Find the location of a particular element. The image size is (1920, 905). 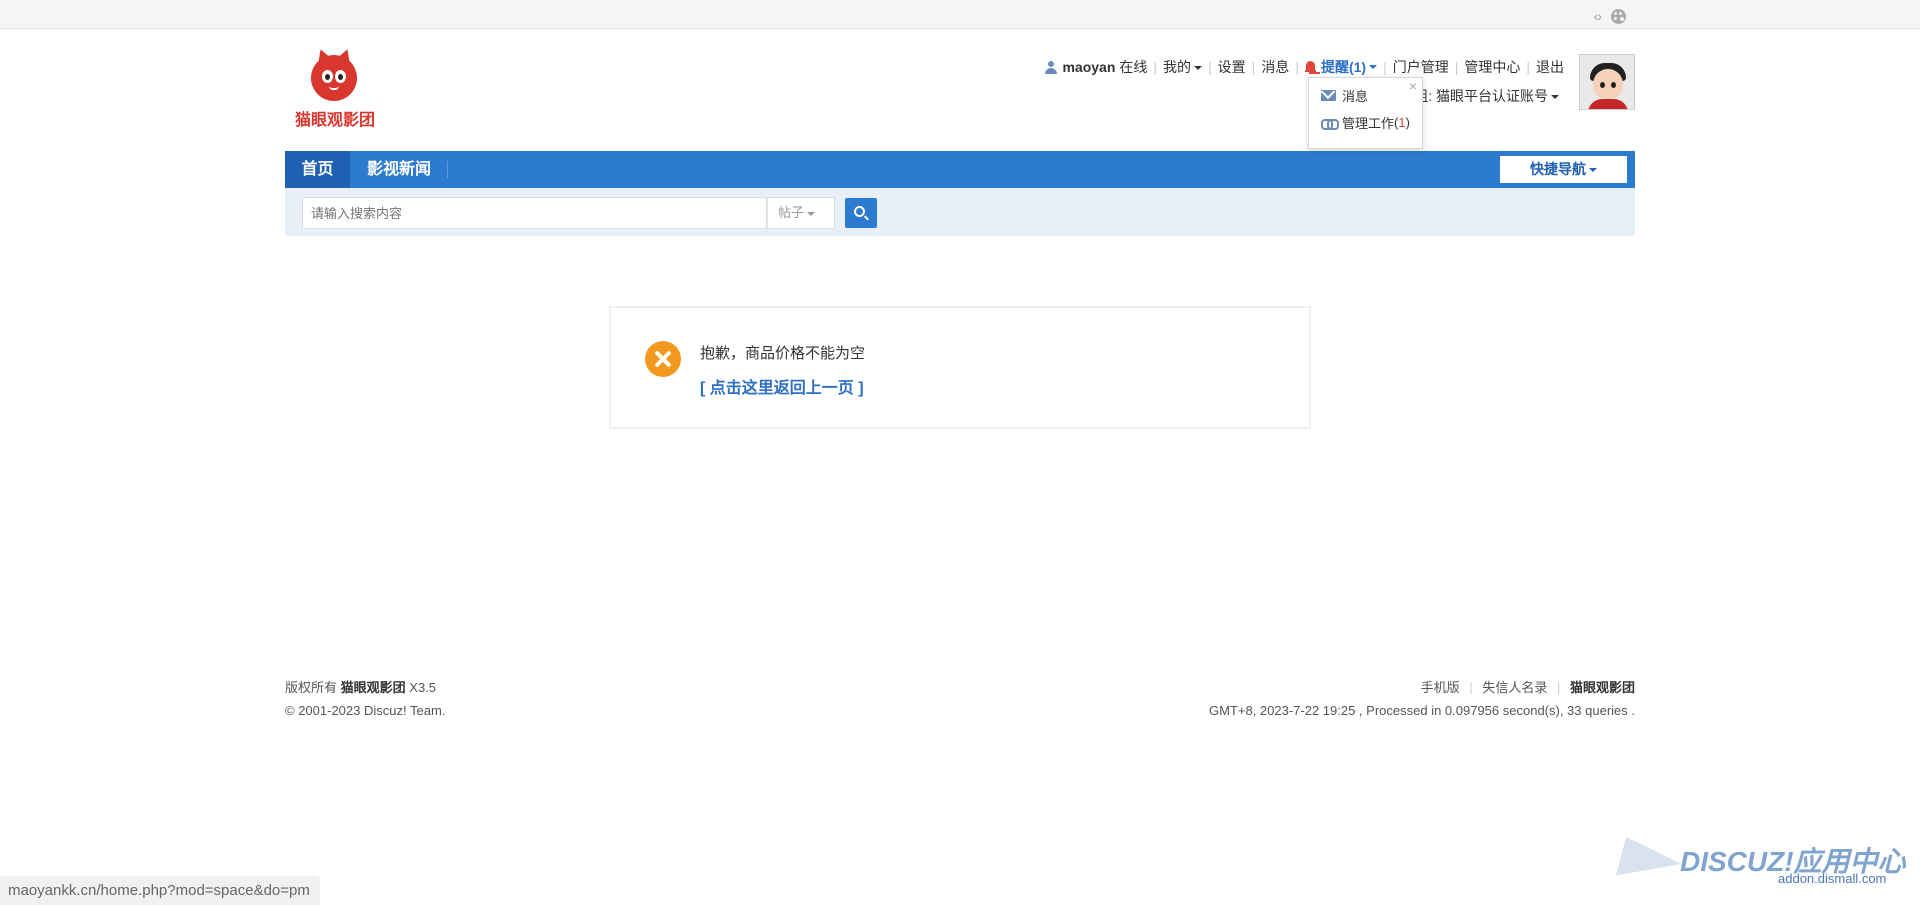

main-nav: 首页 影视新闻 快捷导航 is located at coordinates (960, 169).